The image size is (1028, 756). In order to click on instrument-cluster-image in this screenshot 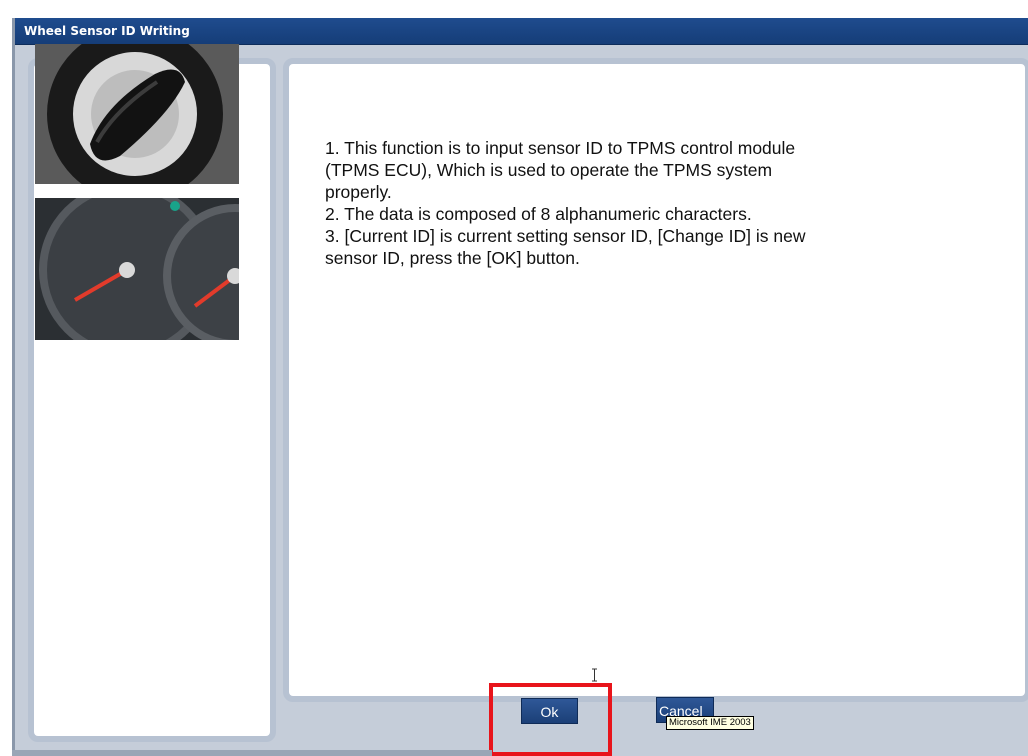, I will do `click(137, 269)`.